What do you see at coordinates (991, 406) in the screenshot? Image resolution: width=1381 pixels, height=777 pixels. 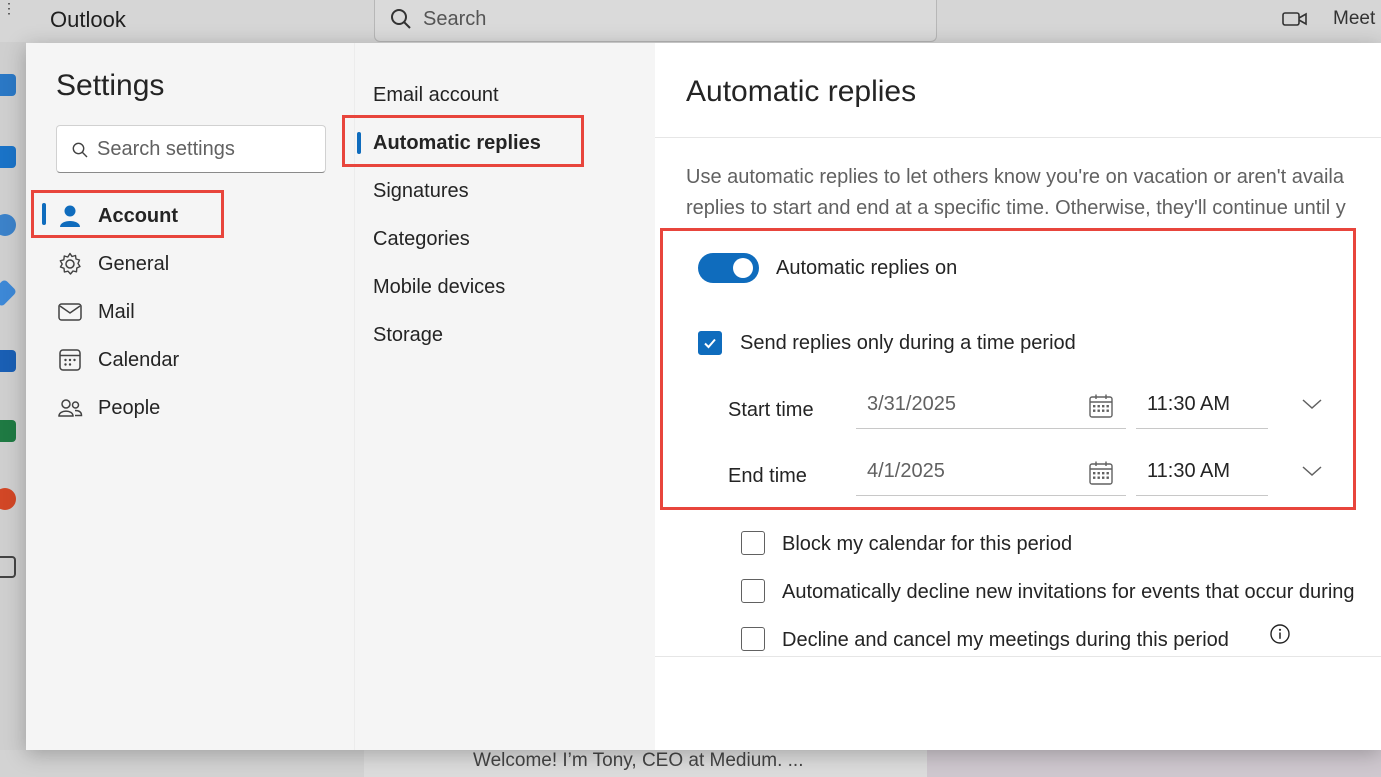 I see `start-date-picker: 3/31/2025` at bounding box center [991, 406].